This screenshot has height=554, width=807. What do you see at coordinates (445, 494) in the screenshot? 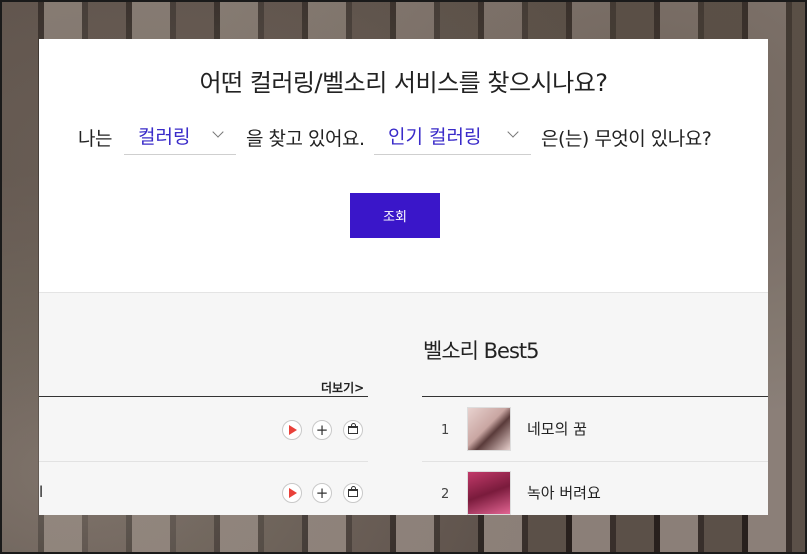
I see `rank-number: 2` at bounding box center [445, 494].